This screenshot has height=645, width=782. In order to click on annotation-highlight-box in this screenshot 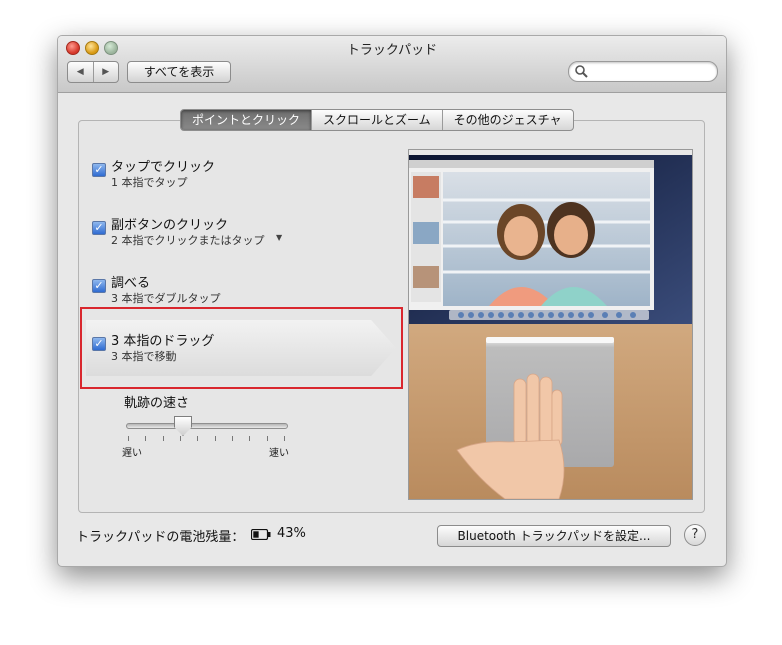, I will do `click(241, 348)`.